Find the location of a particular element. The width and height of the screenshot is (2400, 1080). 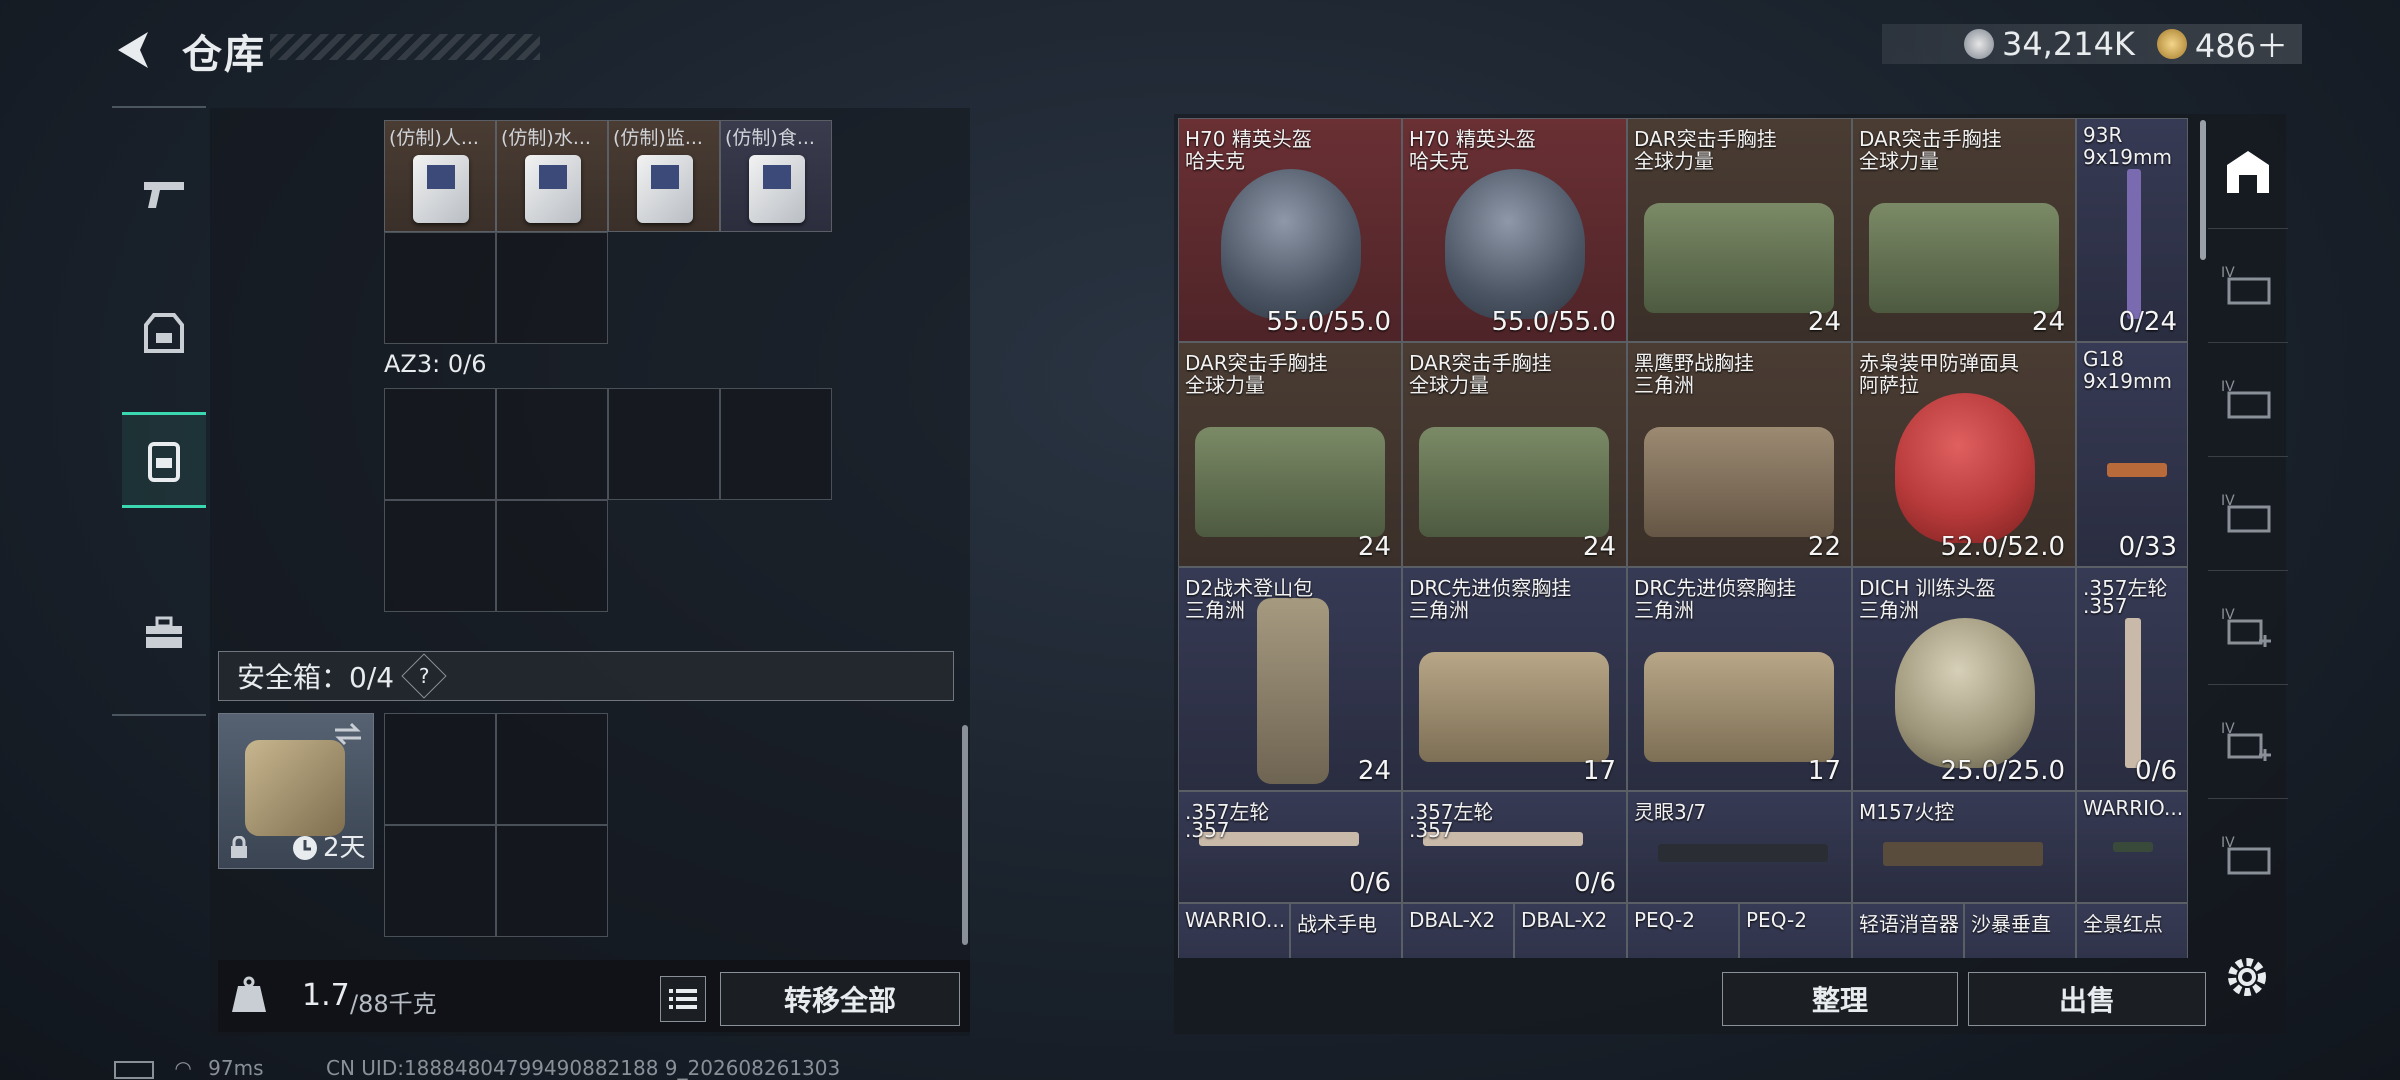

backpack-capacity-label: AZ3: 0/6 is located at coordinates (435, 364).